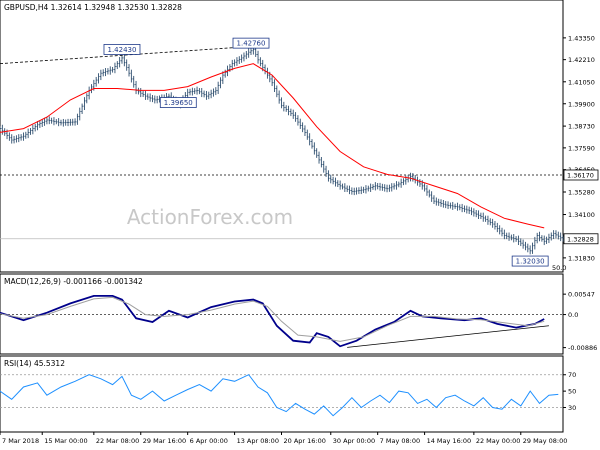 The width and height of the screenshot is (600, 450). What do you see at coordinates (400, 441) in the screenshot?
I see `x-tick-label: 7 May 08:00` at bounding box center [400, 441].